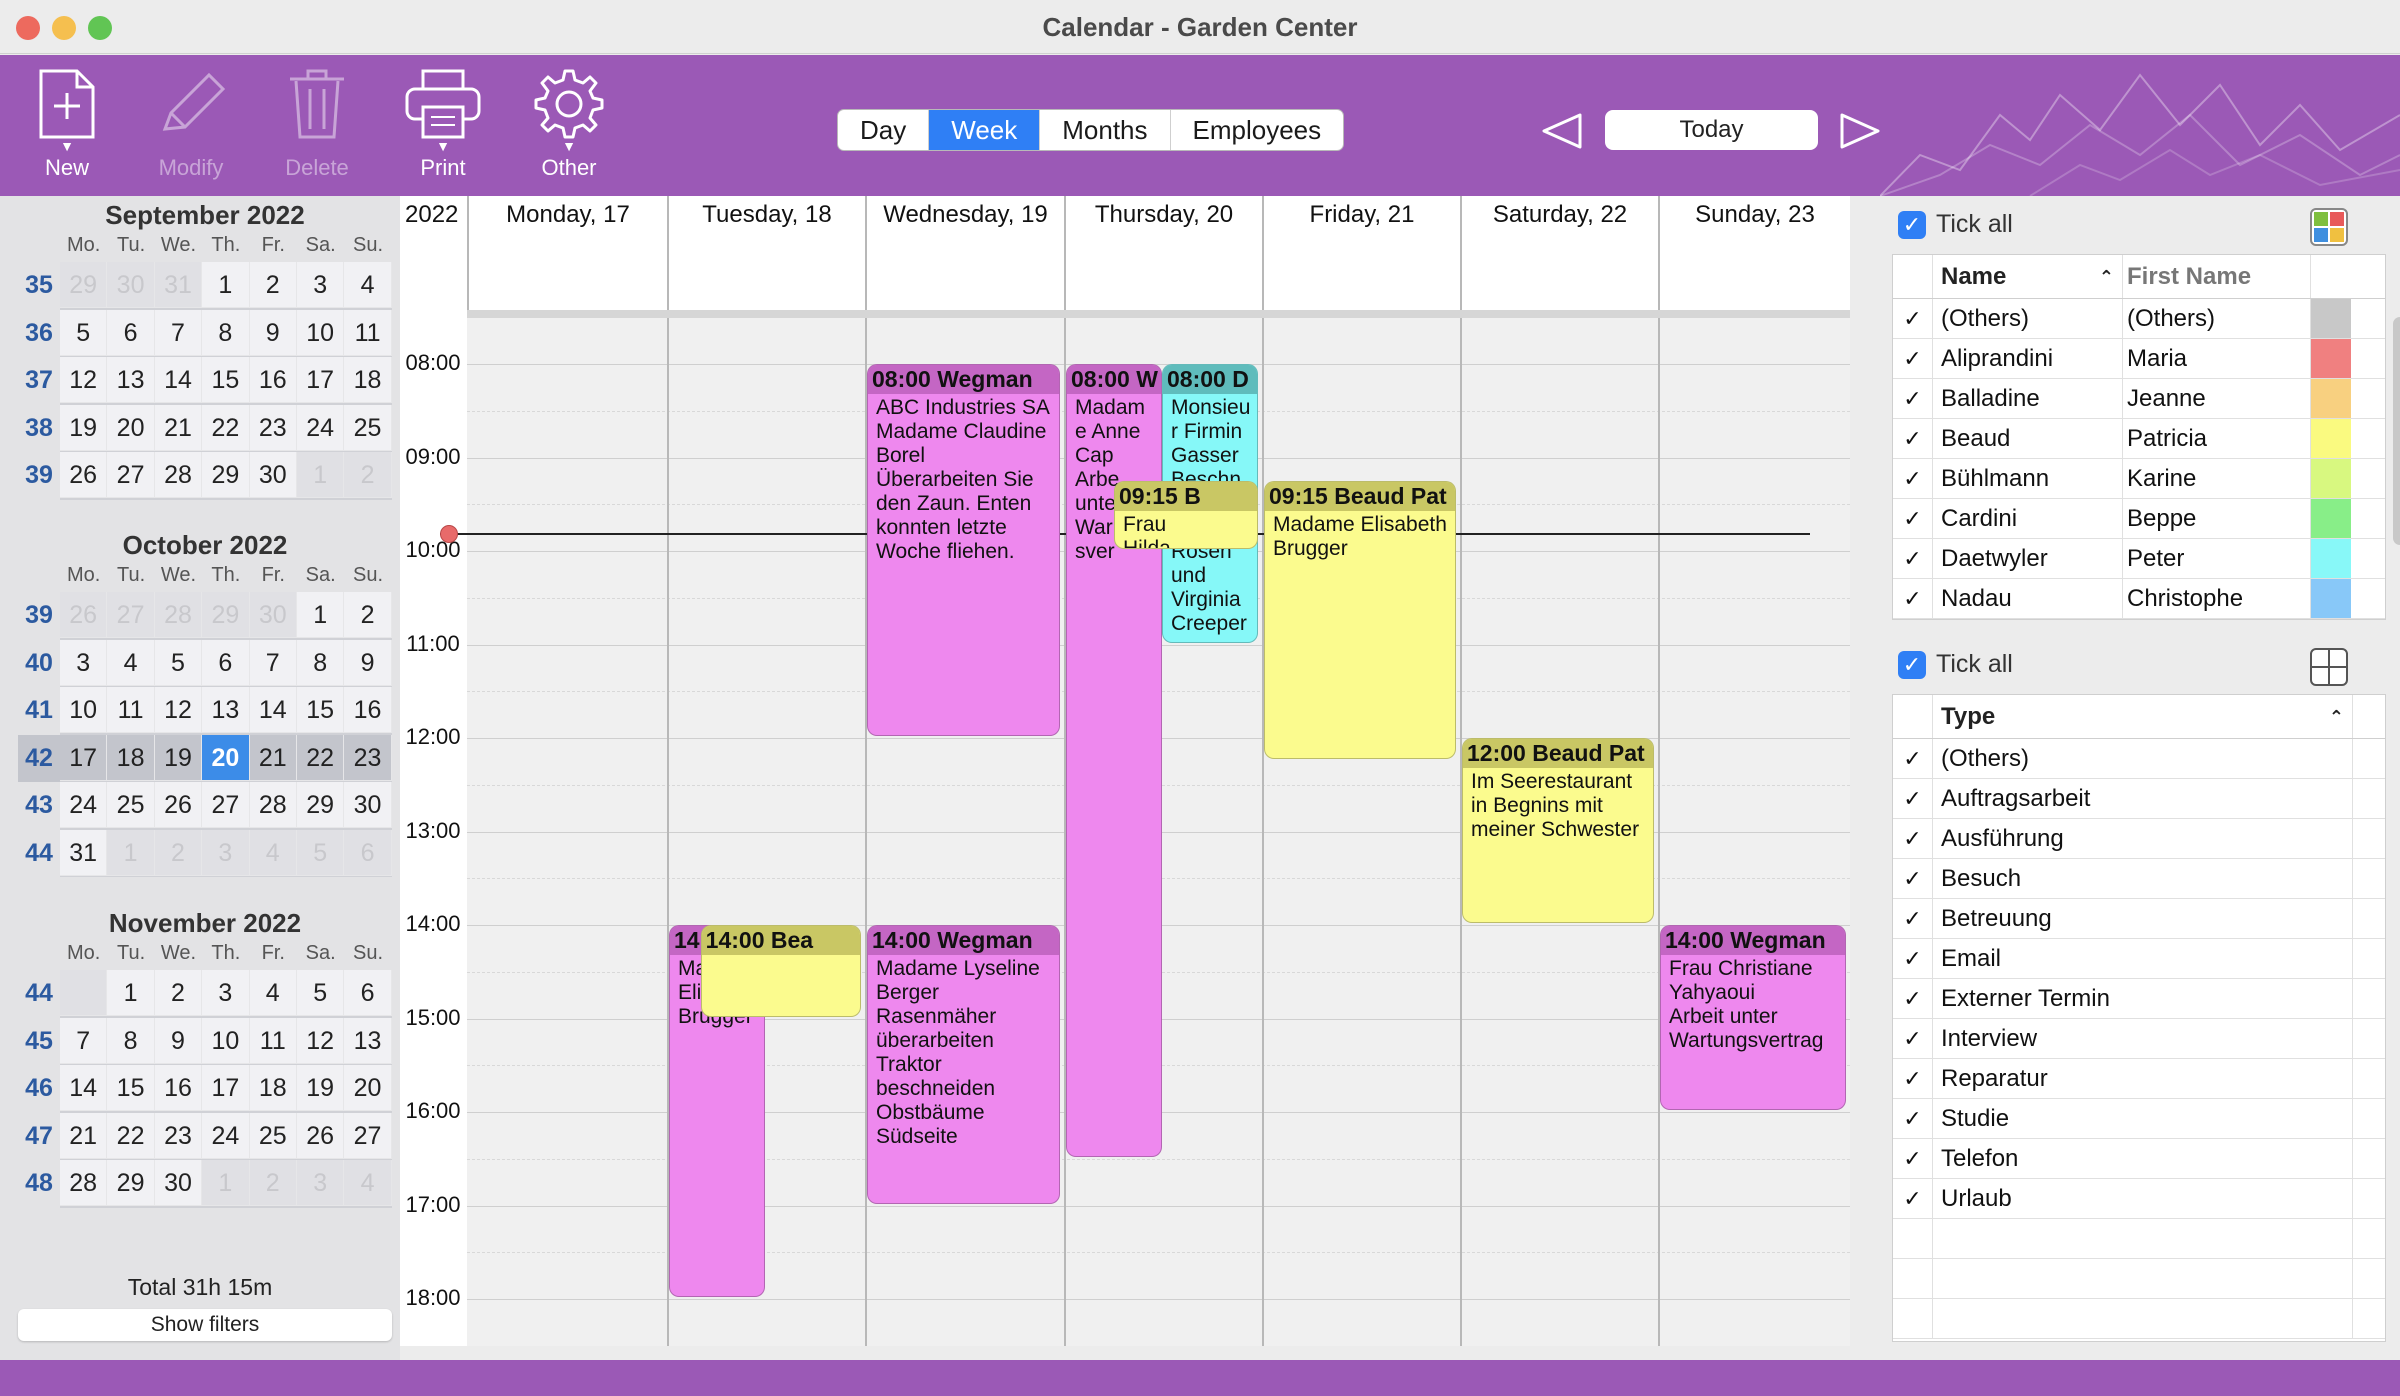 This screenshot has width=2400, height=1396. What do you see at coordinates (84, 427) in the screenshot?
I see `mini-day: 19` at bounding box center [84, 427].